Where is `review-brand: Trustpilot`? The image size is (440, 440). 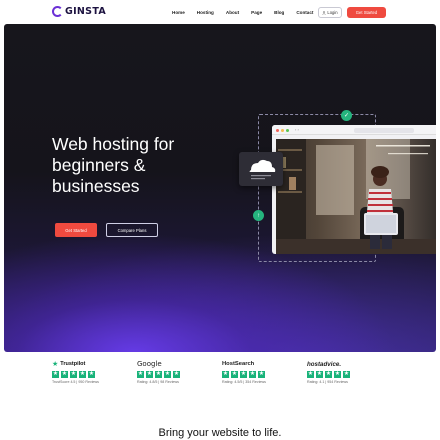 review-brand: Trustpilot is located at coordinates (73, 364).